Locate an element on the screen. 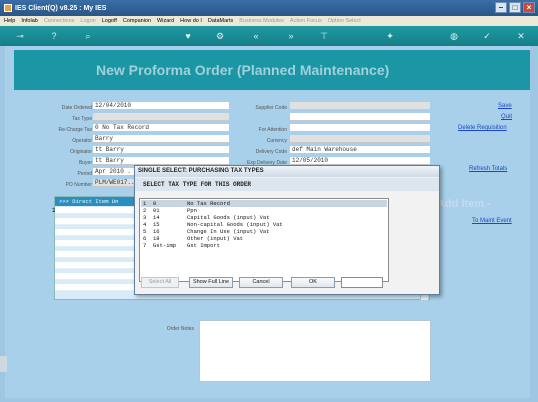 The height and width of the screenshot is (402, 538). page-title: New Proforma Order (Planned Maintenance) is located at coordinates (272, 70).